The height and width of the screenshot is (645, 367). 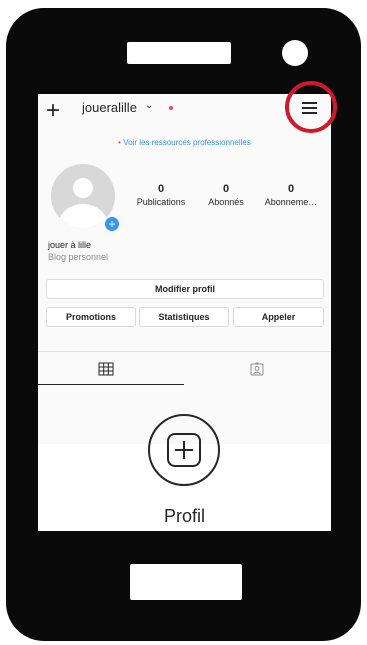 I want to click on add-post-icon-bar, so click(x=184, y=450).